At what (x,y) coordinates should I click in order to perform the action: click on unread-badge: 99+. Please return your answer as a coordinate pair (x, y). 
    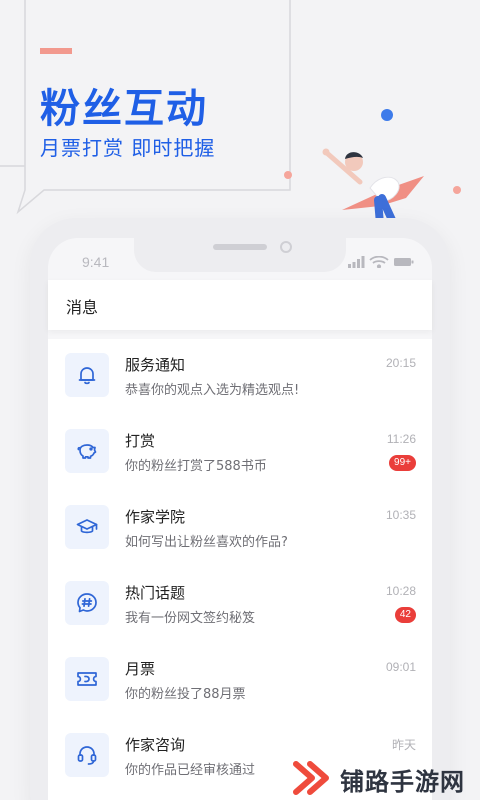
    Looking at the image, I should click on (402, 463).